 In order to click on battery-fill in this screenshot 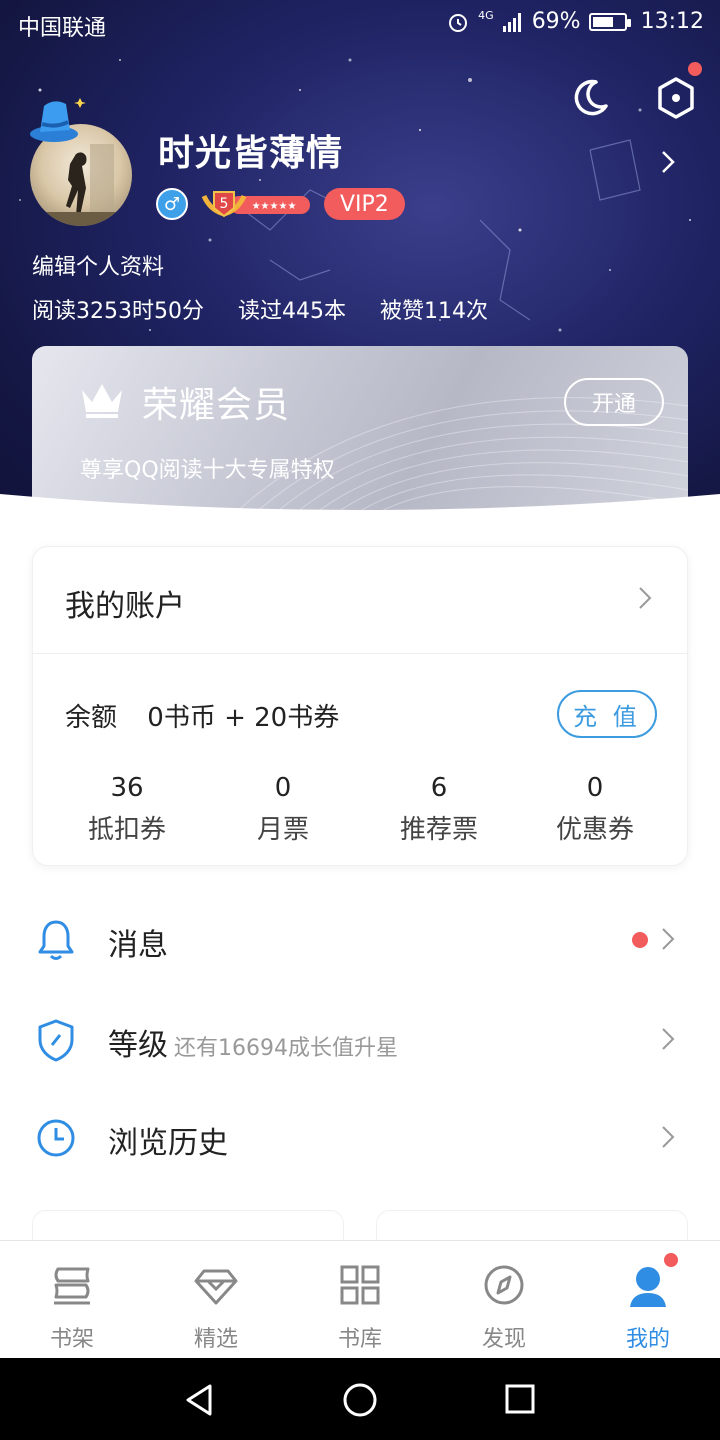, I will do `click(603, 21)`.